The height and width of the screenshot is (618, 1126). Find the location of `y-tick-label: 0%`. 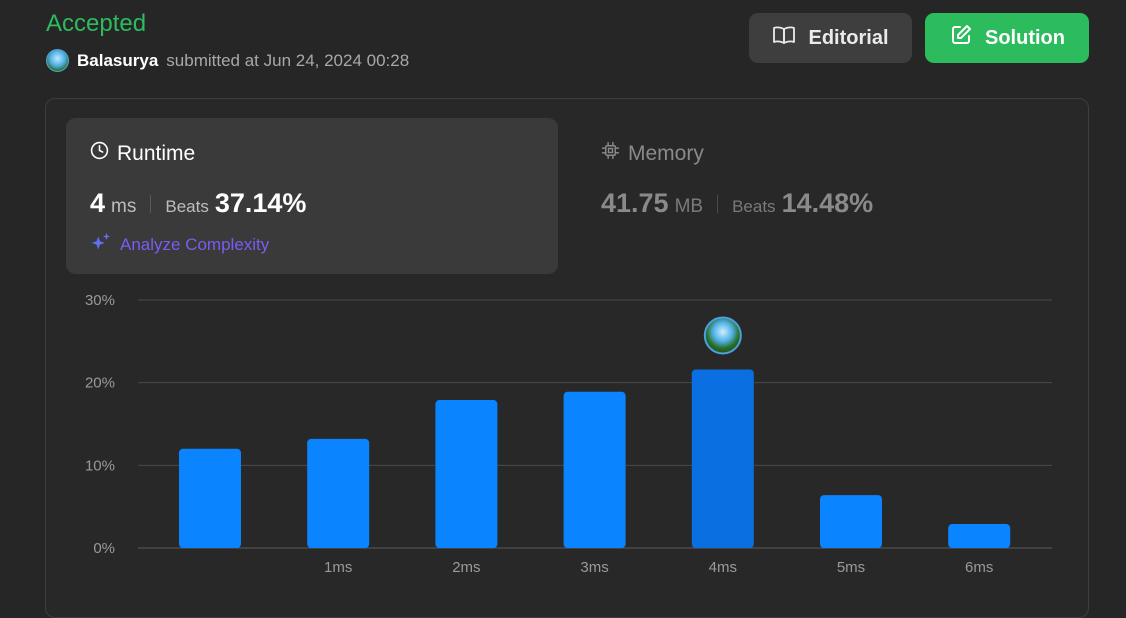

y-tick-label: 0% is located at coordinates (104, 548).